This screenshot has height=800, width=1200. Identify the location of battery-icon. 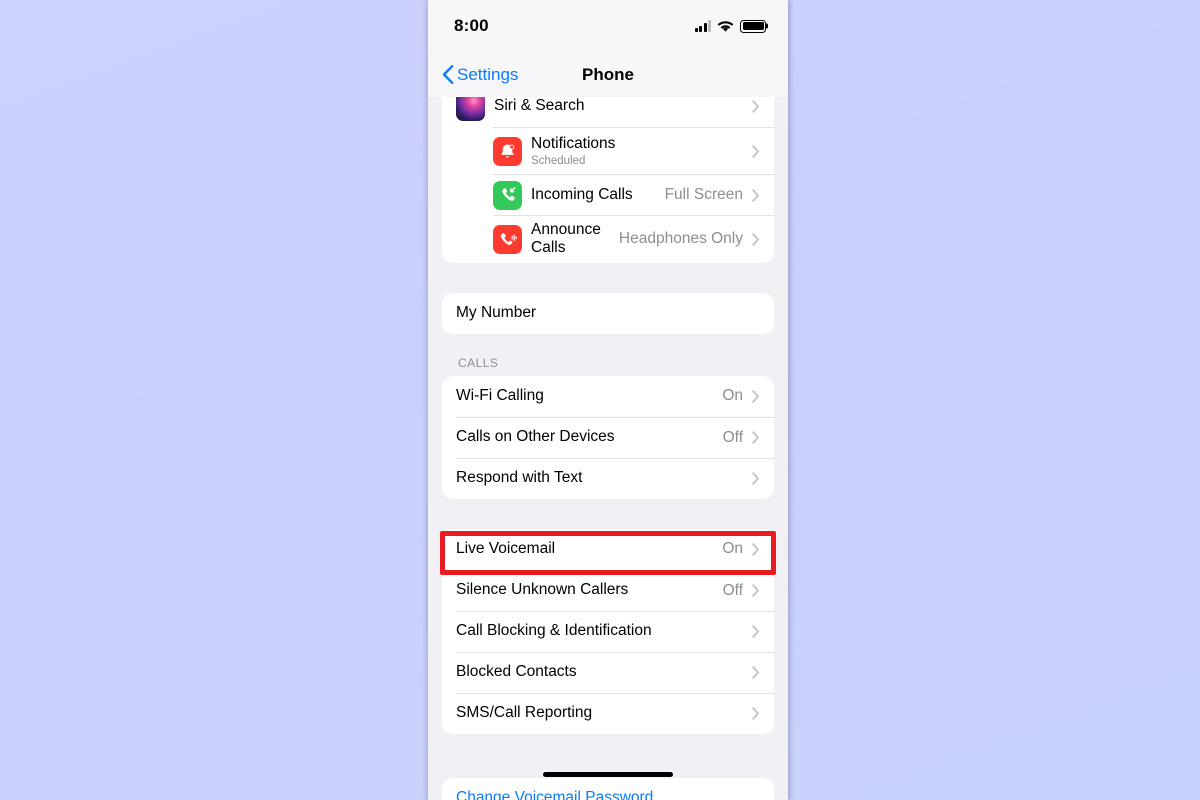
(753, 26).